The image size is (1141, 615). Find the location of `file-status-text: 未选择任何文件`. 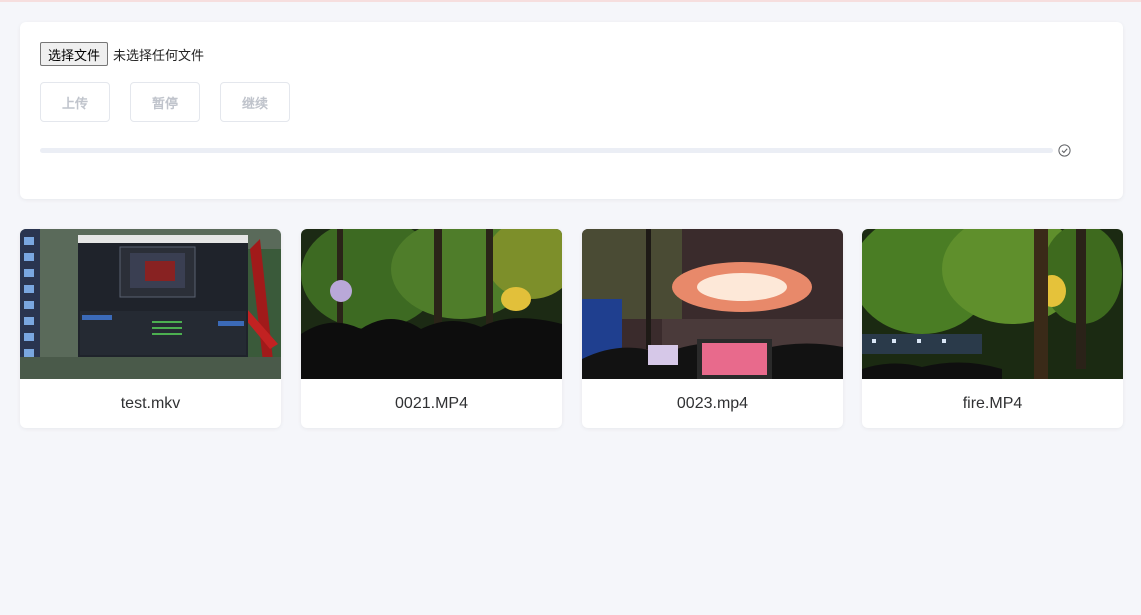

file-status-text: 未选择任何文件 is located at coordinates (159, 56).